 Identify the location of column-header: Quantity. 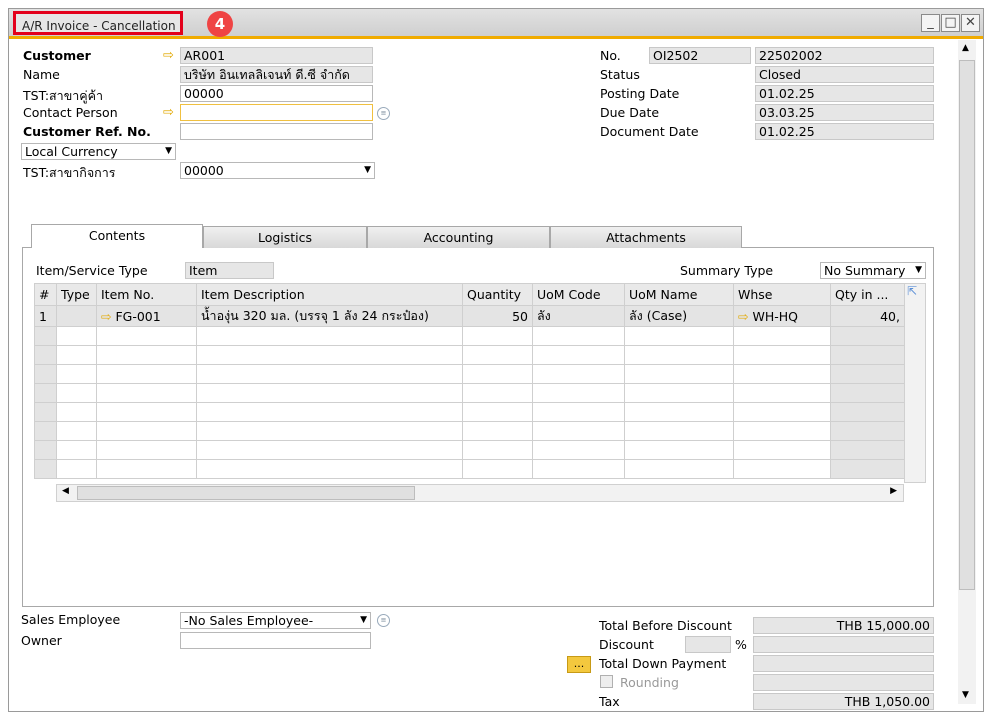
(497, 294).